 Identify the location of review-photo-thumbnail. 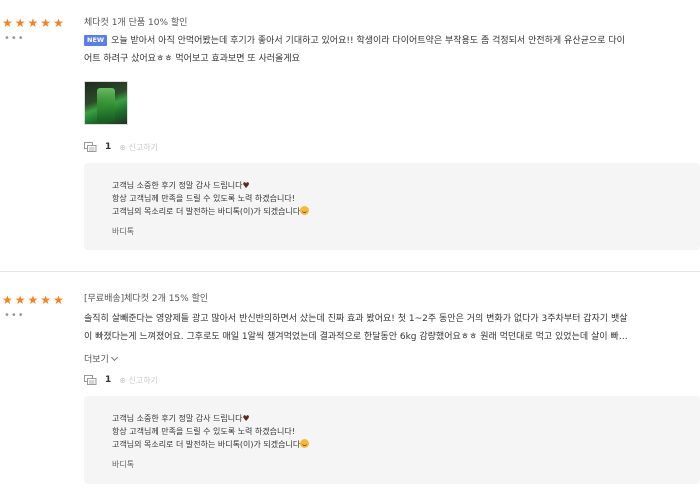
(106, 103).